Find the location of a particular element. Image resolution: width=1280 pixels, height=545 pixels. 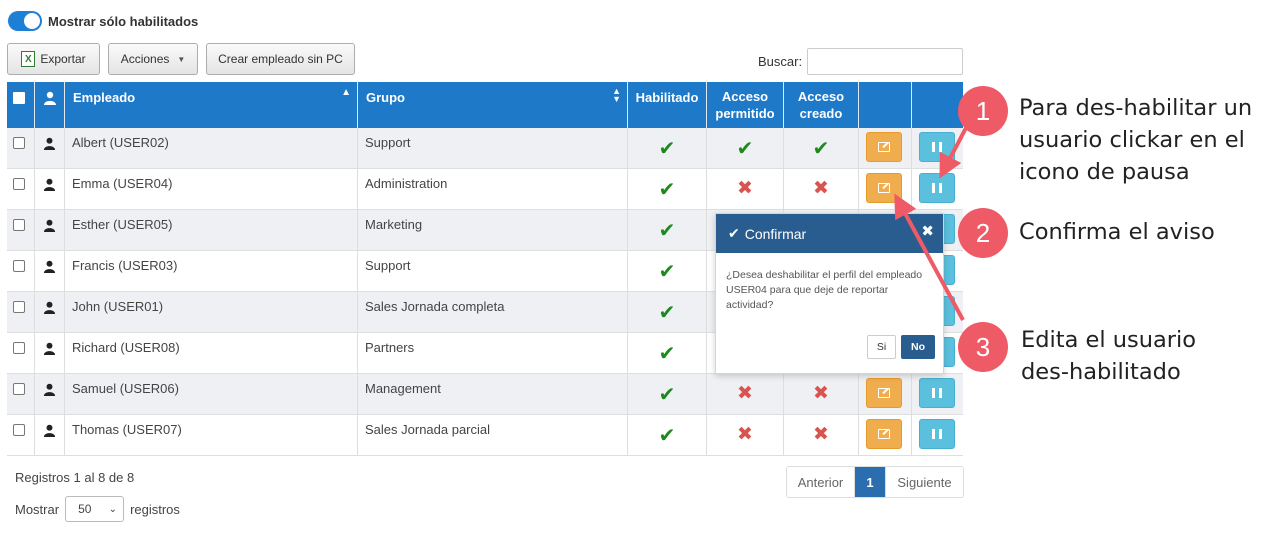

page-1-button: 1 is located at coordinates (870, 482).